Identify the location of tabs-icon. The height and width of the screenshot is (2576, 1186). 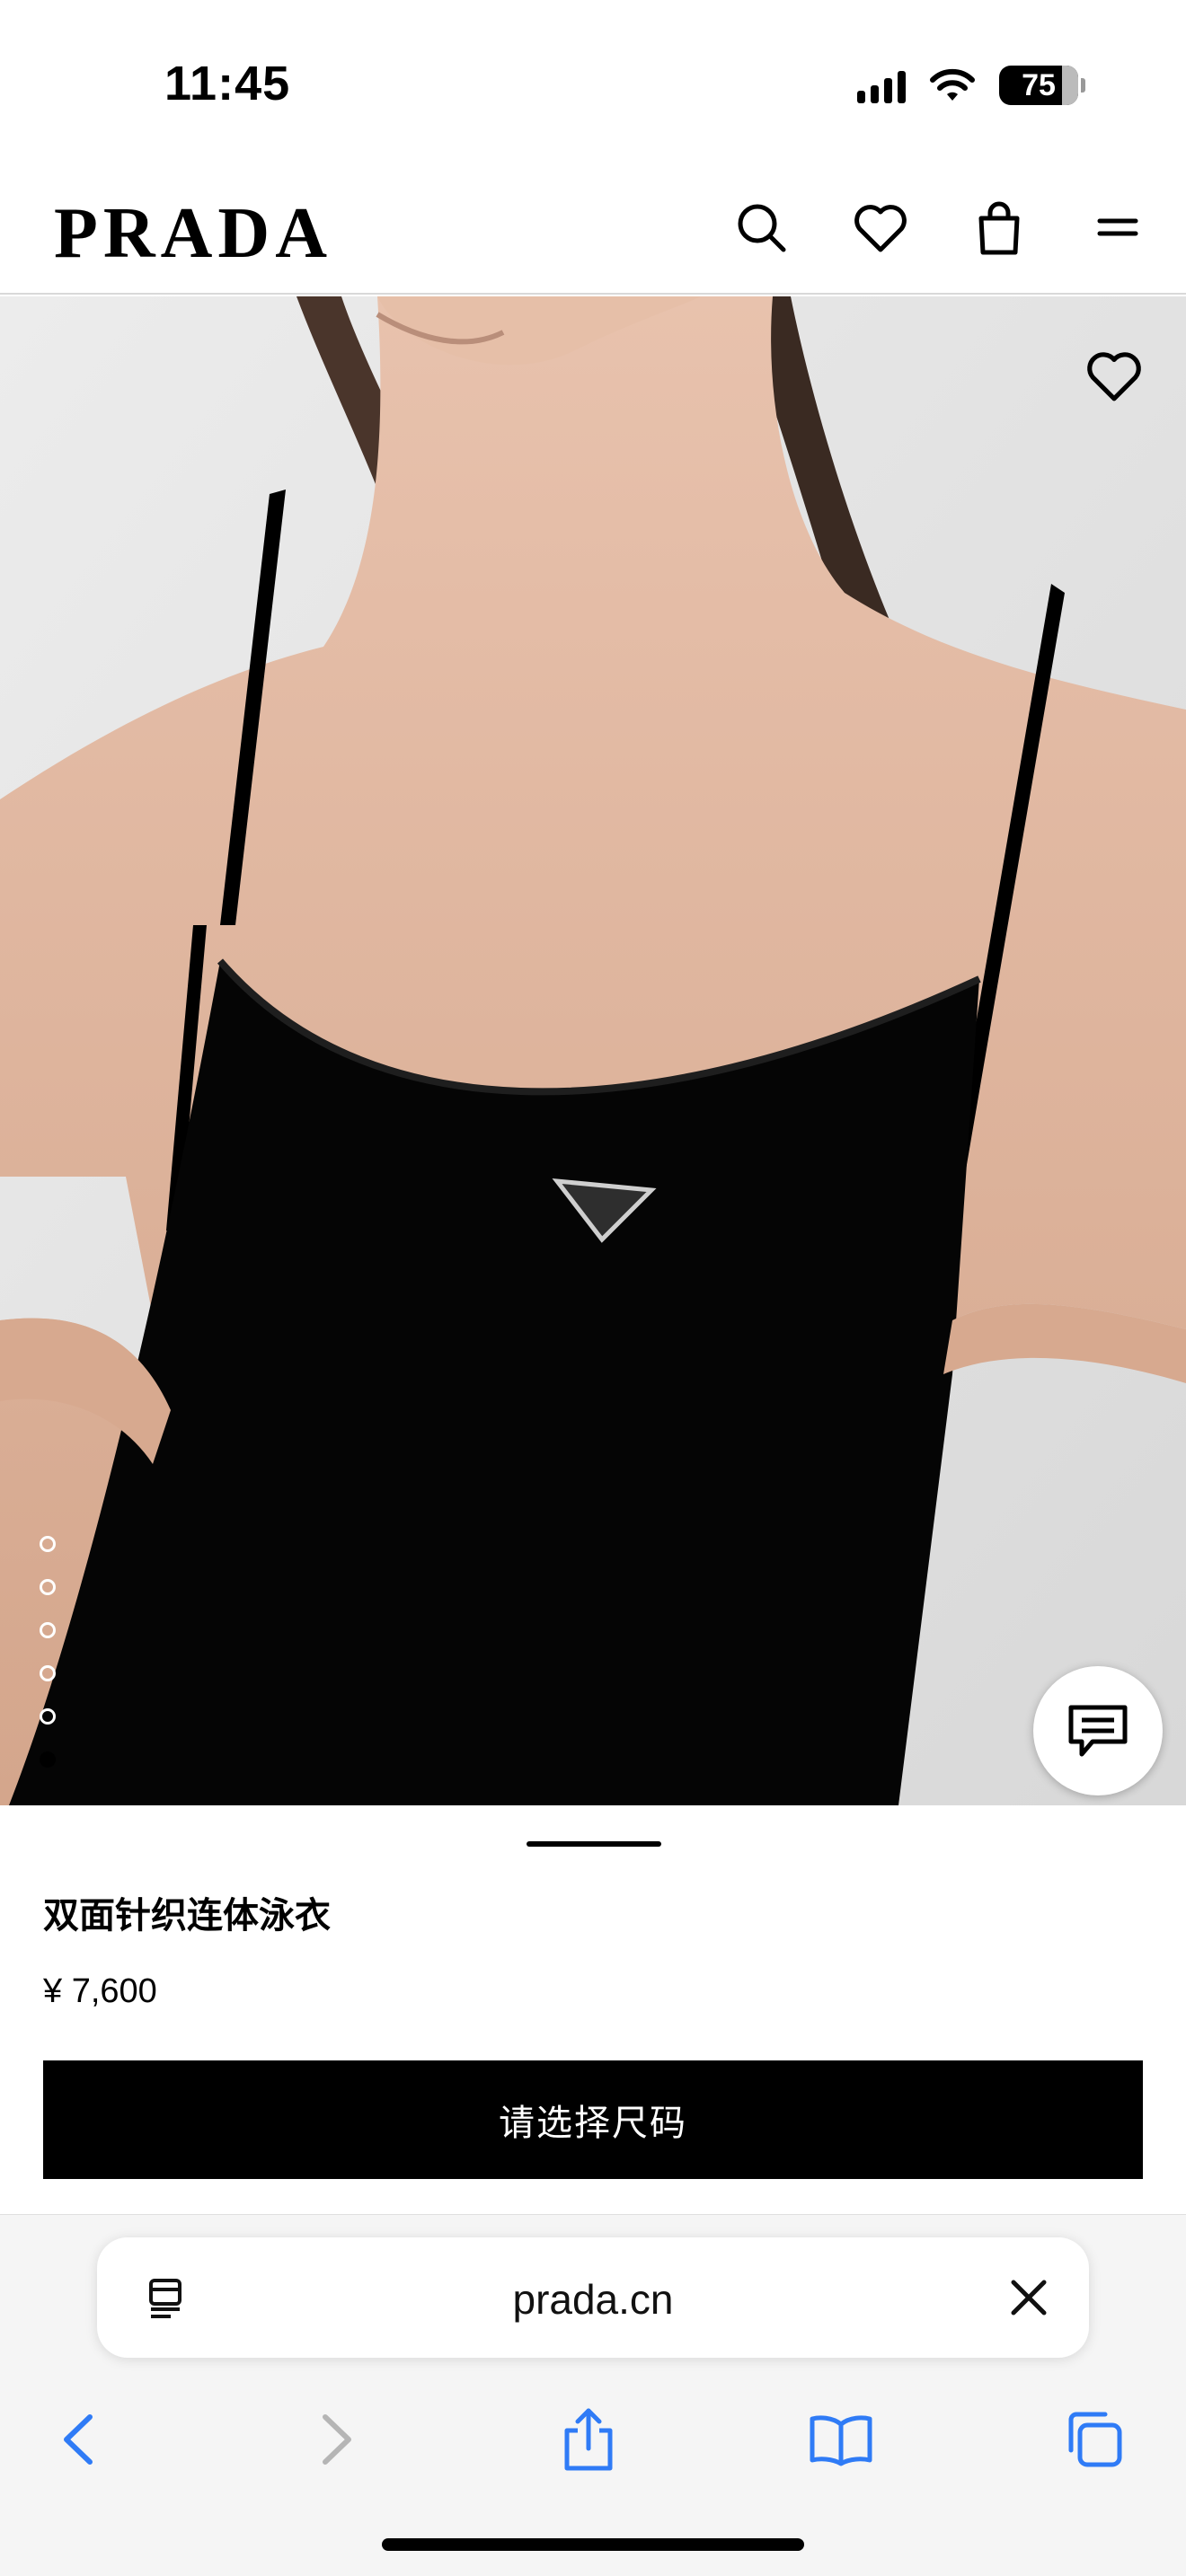
(1094, 2439).